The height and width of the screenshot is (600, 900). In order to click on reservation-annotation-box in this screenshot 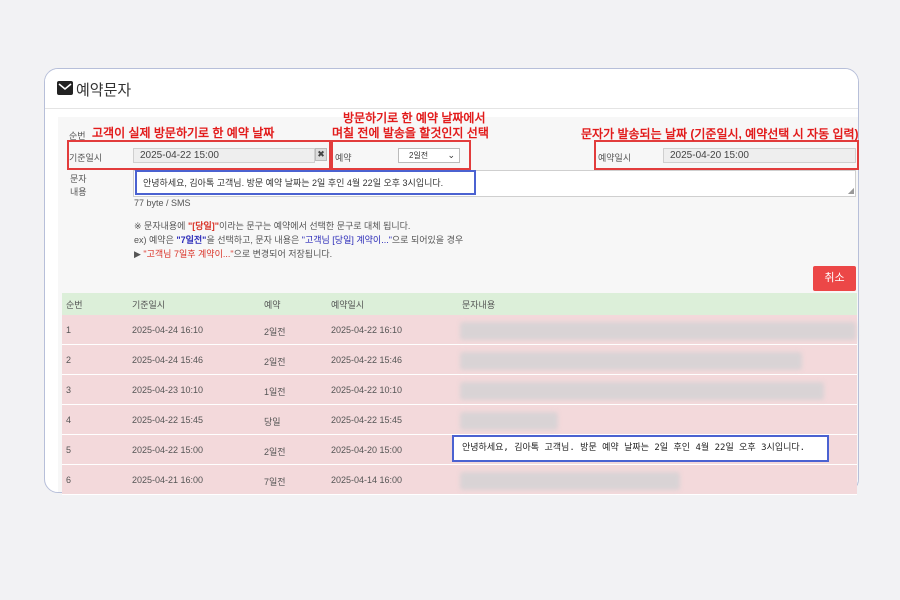, I will do `click(401, 155)`.